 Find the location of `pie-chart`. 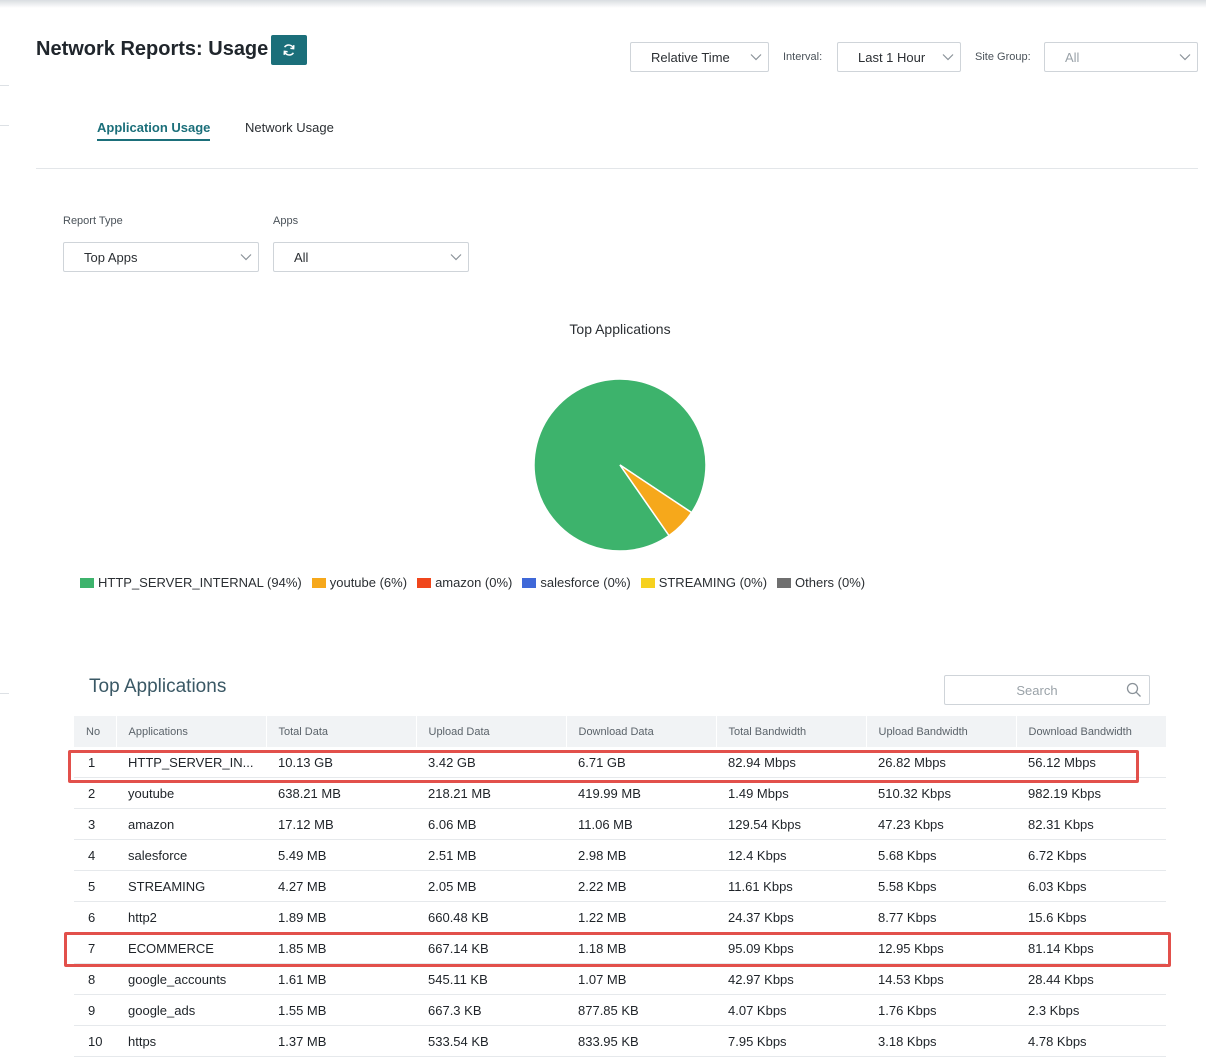

pie-chart is located at coordinates (620, 465).